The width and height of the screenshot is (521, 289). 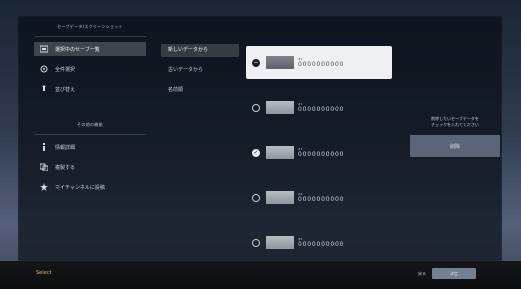 I want to click on check-icon: −, so click(x=256, y=62).